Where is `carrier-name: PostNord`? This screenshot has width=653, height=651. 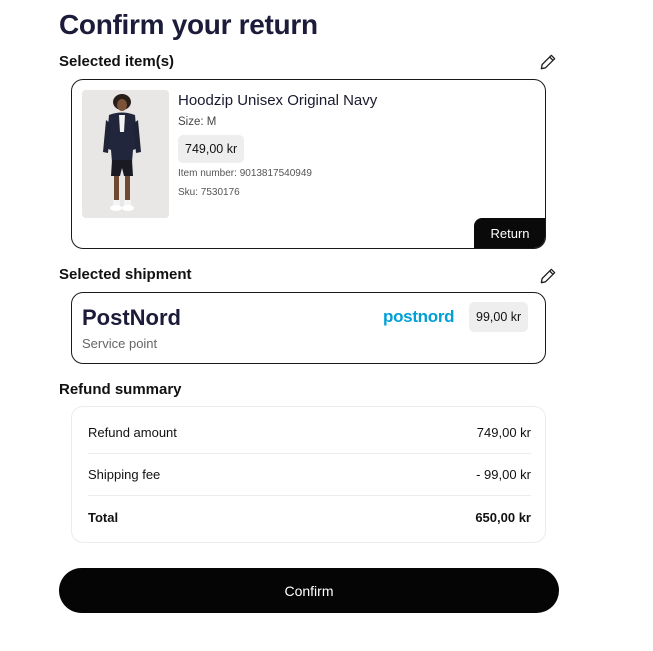
carrier-name: PostNord is located at coordinates (131, 317).